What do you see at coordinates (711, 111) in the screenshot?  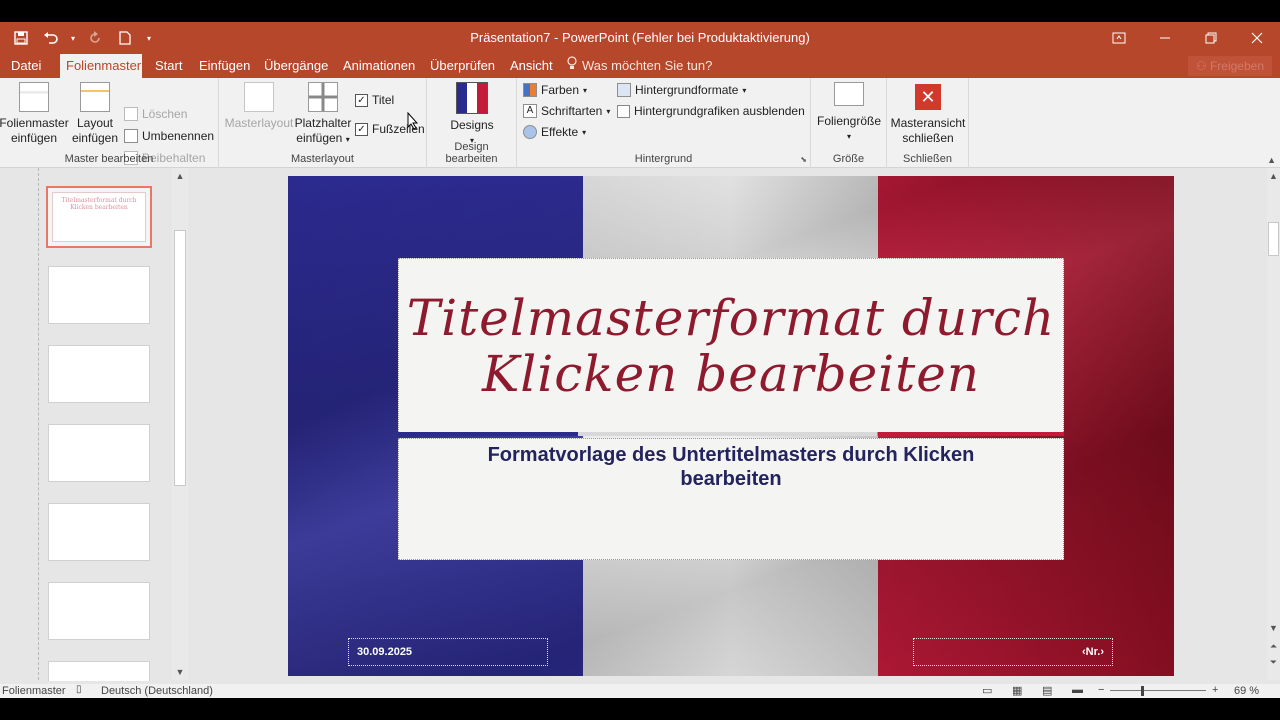 I see `hide-background-graphics-checkbox: Hintergrundgrafiken ausblenden` at bounding box center [711, 111].